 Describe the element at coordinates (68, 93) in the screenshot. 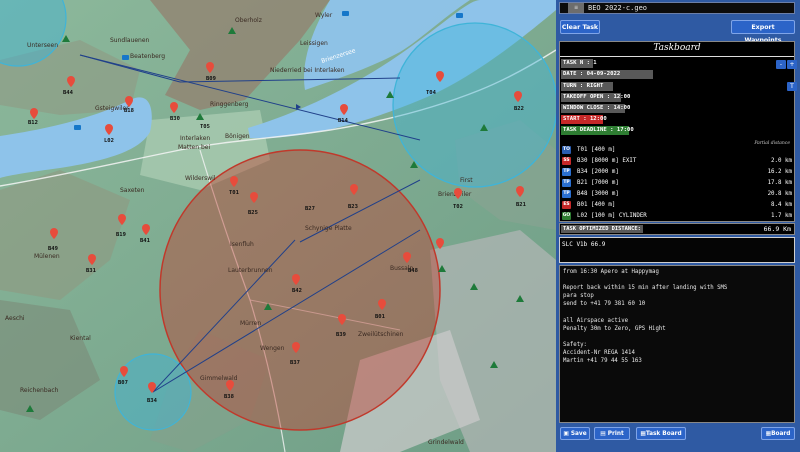

I see `svg-text: B44` at that location.